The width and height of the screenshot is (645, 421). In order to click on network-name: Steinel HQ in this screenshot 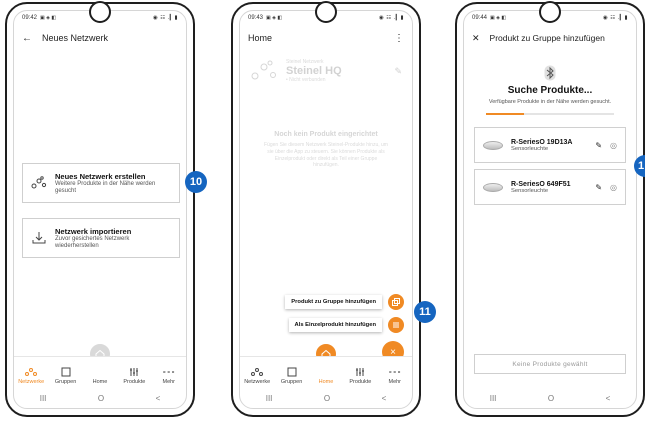, I will do `click(314, 71)`.